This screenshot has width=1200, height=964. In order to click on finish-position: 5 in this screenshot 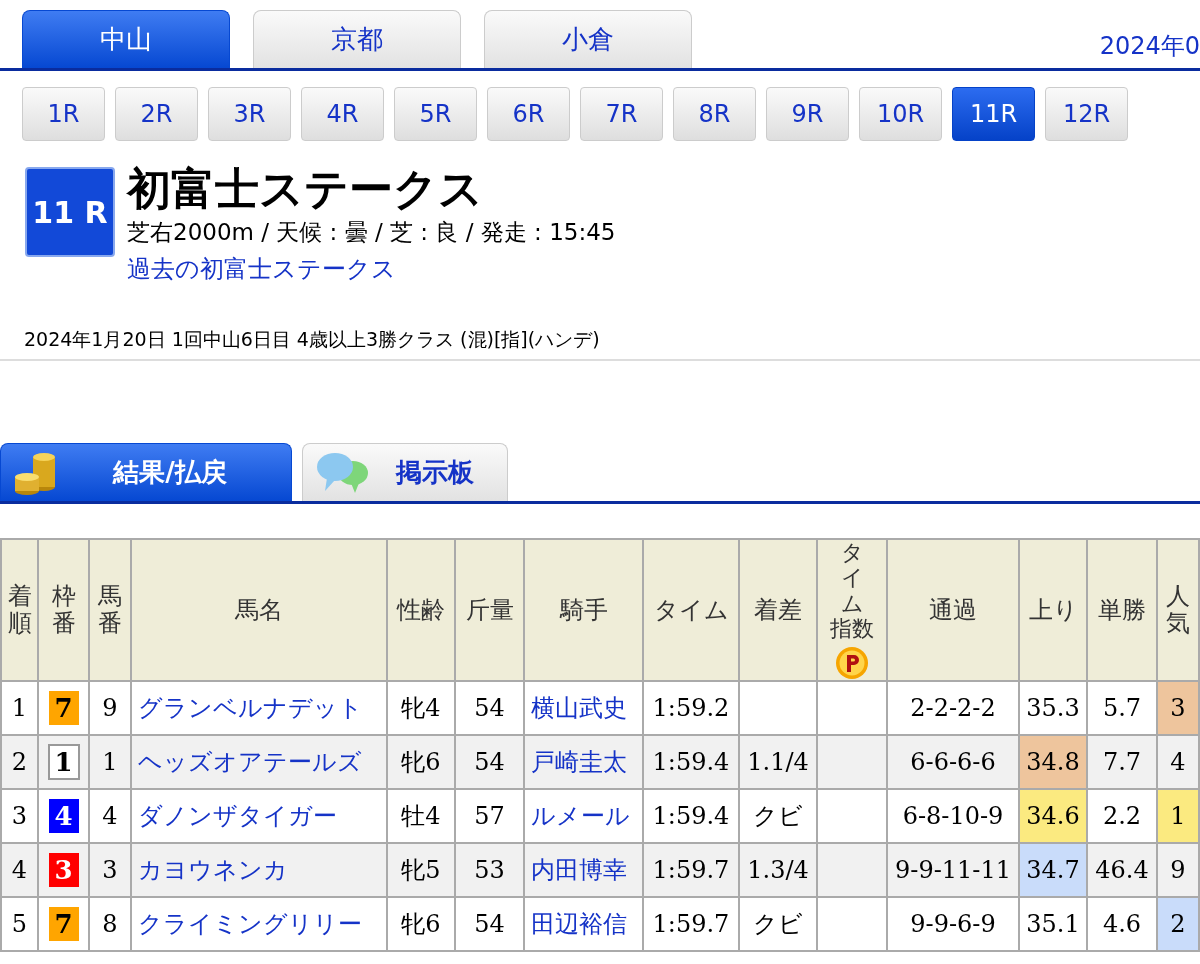, I will do `click(19, 923)`.